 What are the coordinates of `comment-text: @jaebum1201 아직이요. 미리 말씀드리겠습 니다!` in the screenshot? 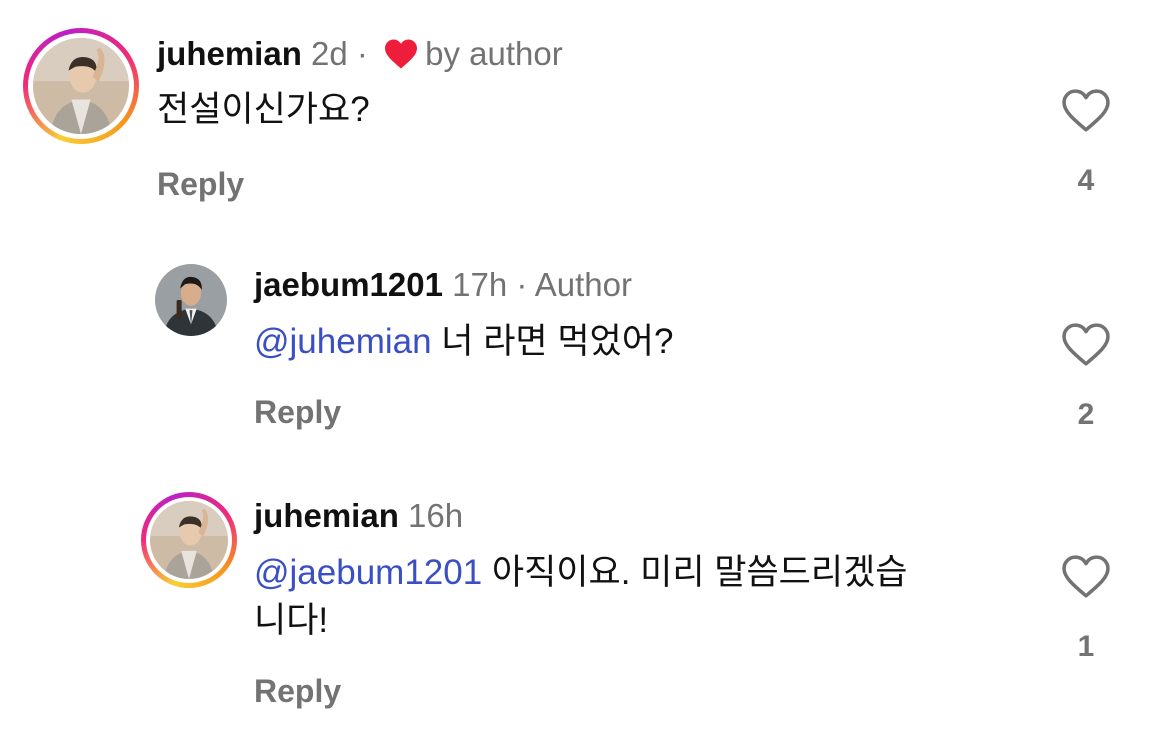 It's located at (644, 597).